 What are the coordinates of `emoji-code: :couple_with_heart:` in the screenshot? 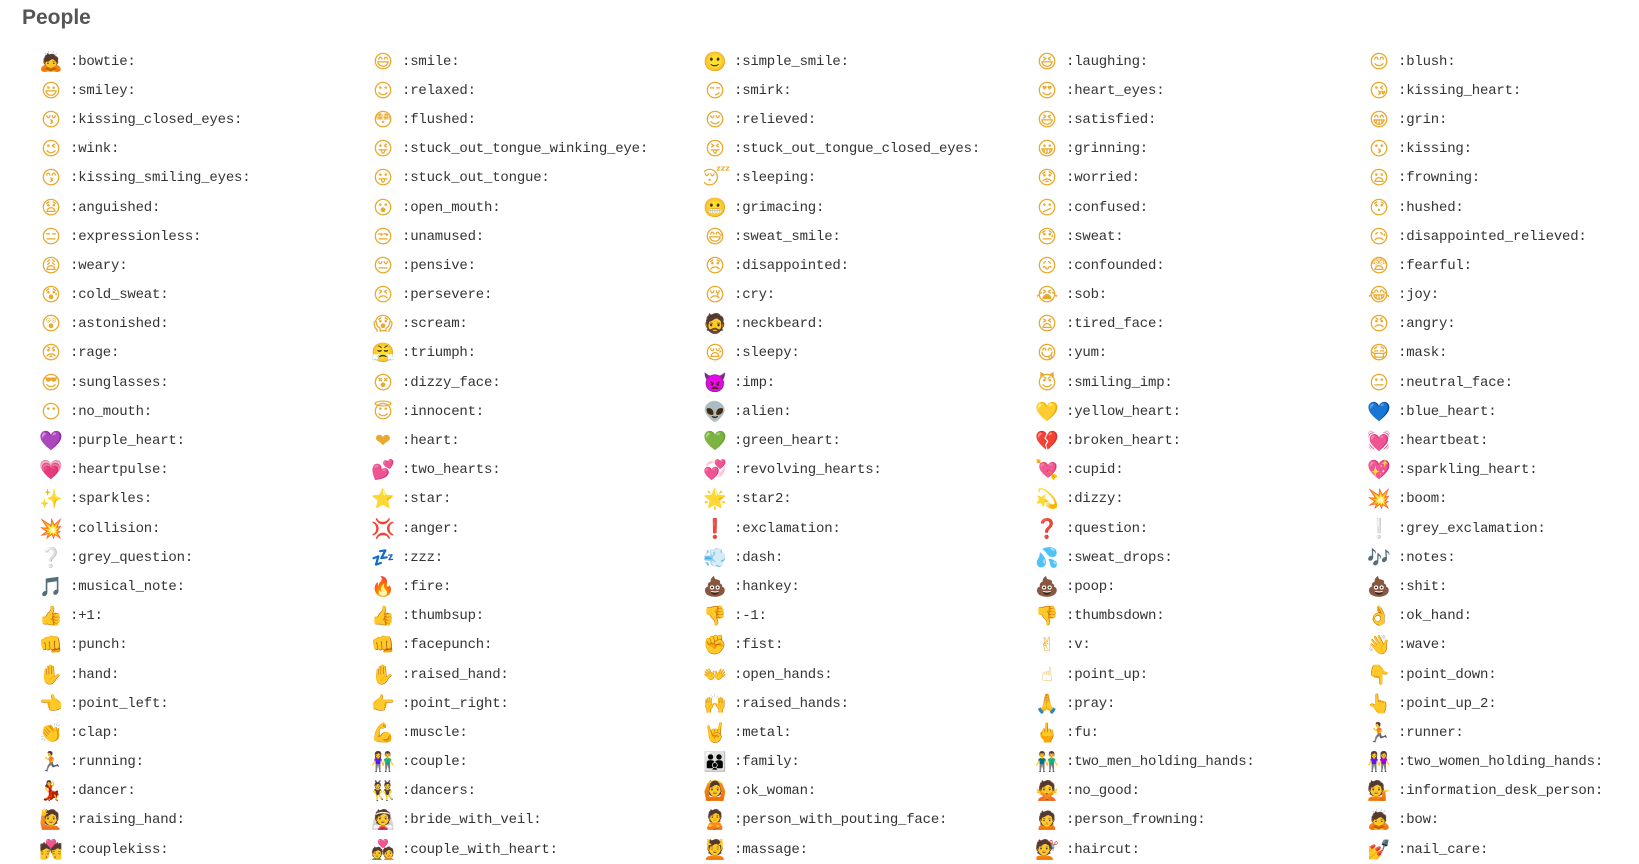 It's located at (480, 849).